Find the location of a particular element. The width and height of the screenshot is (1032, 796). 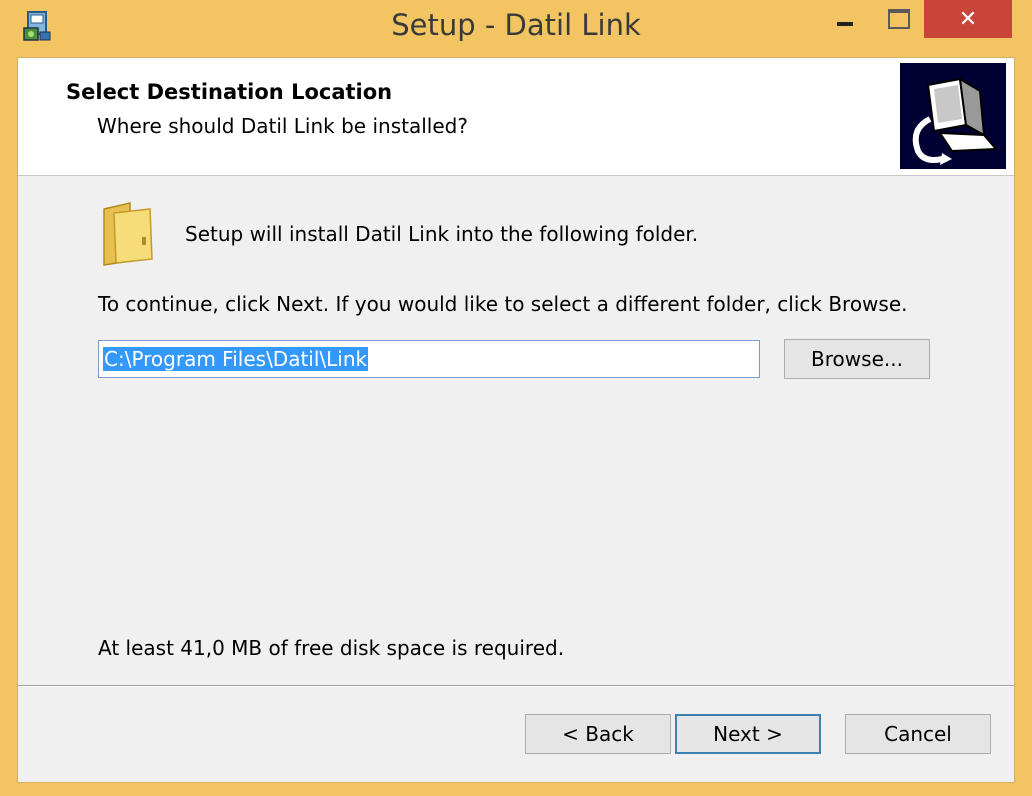

computer-install-icon is located at coordinates (953, 116).